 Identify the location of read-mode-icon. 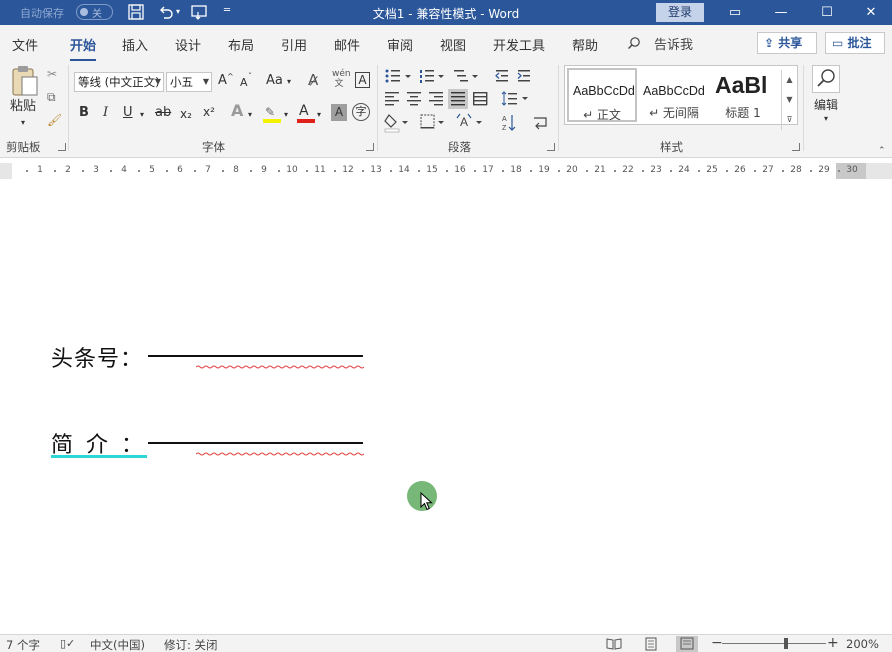
(614, 644).